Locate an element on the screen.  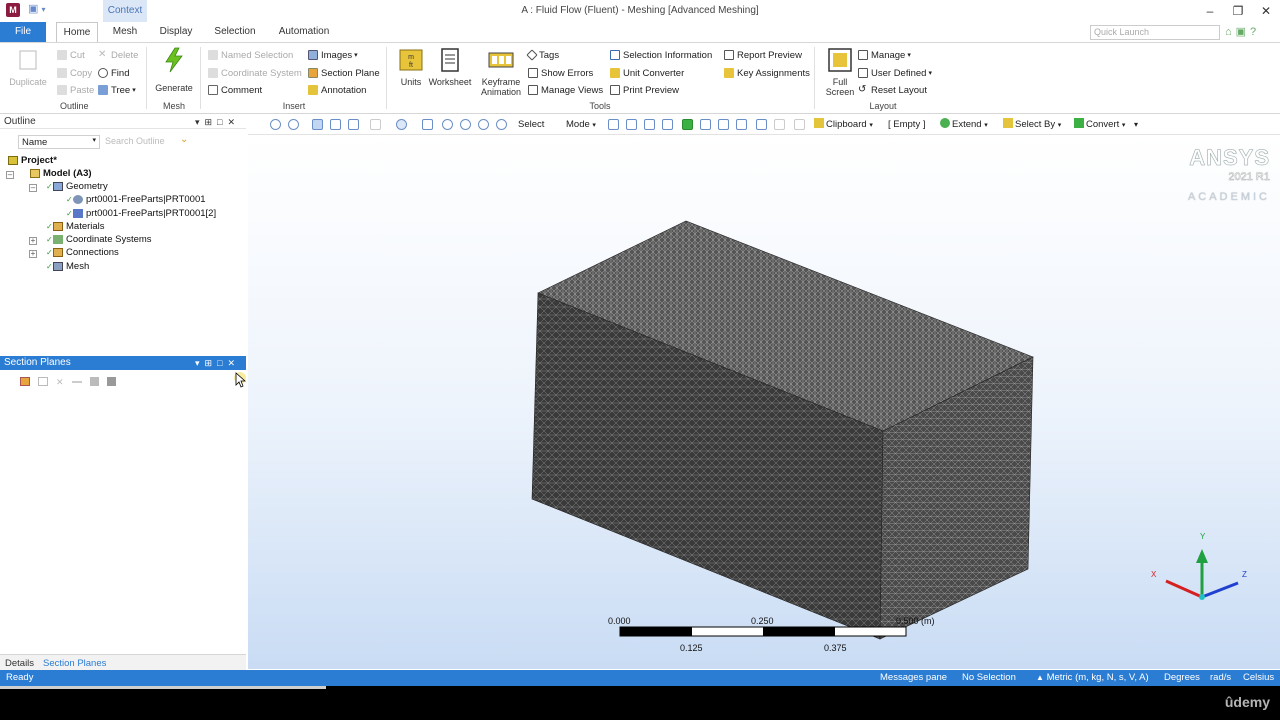
rotate-icon is located at coordinates (401, 124).